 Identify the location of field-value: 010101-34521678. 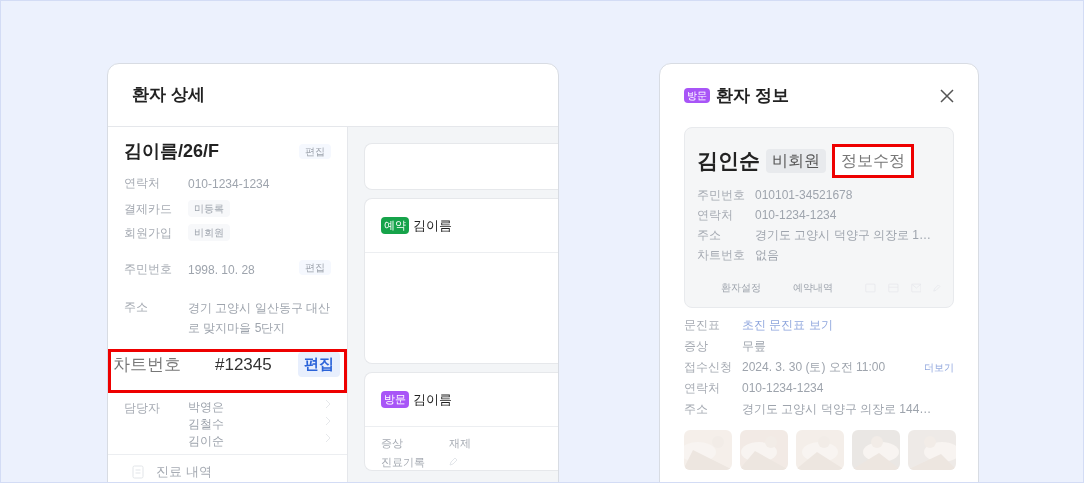
(804, 195).